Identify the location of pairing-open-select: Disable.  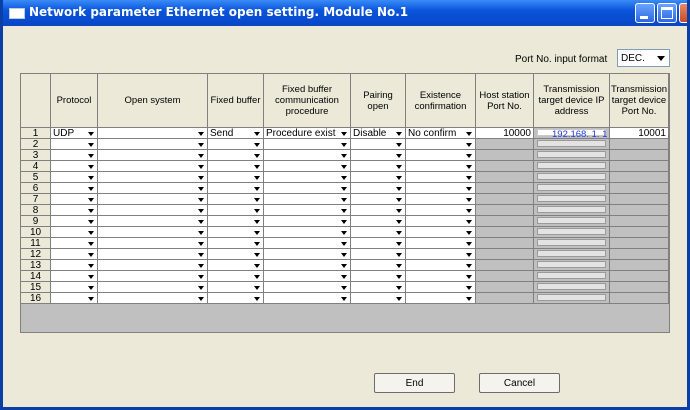
(378, 133).